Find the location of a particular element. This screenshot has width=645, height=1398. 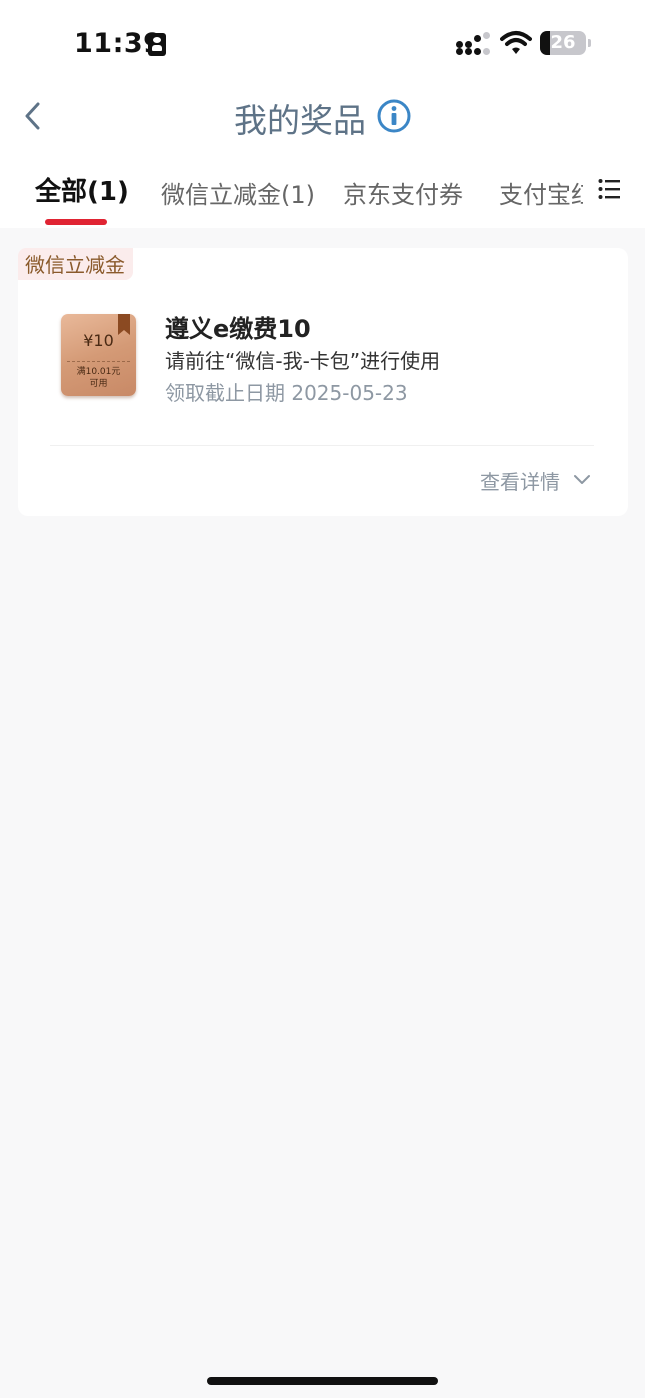

category-badge: 微信立减金 is located at coordinates (75, 264).